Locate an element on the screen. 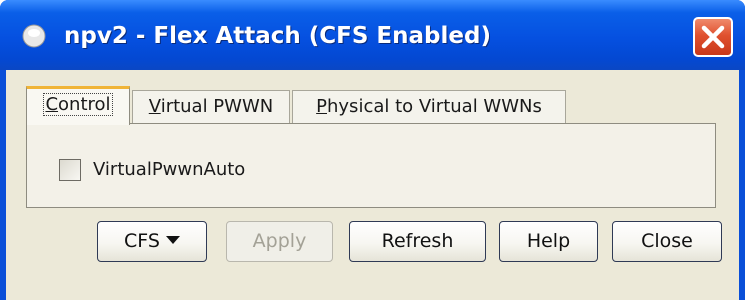 The image size is (745, 300). close-window-button is located at coordinates (713, 37).